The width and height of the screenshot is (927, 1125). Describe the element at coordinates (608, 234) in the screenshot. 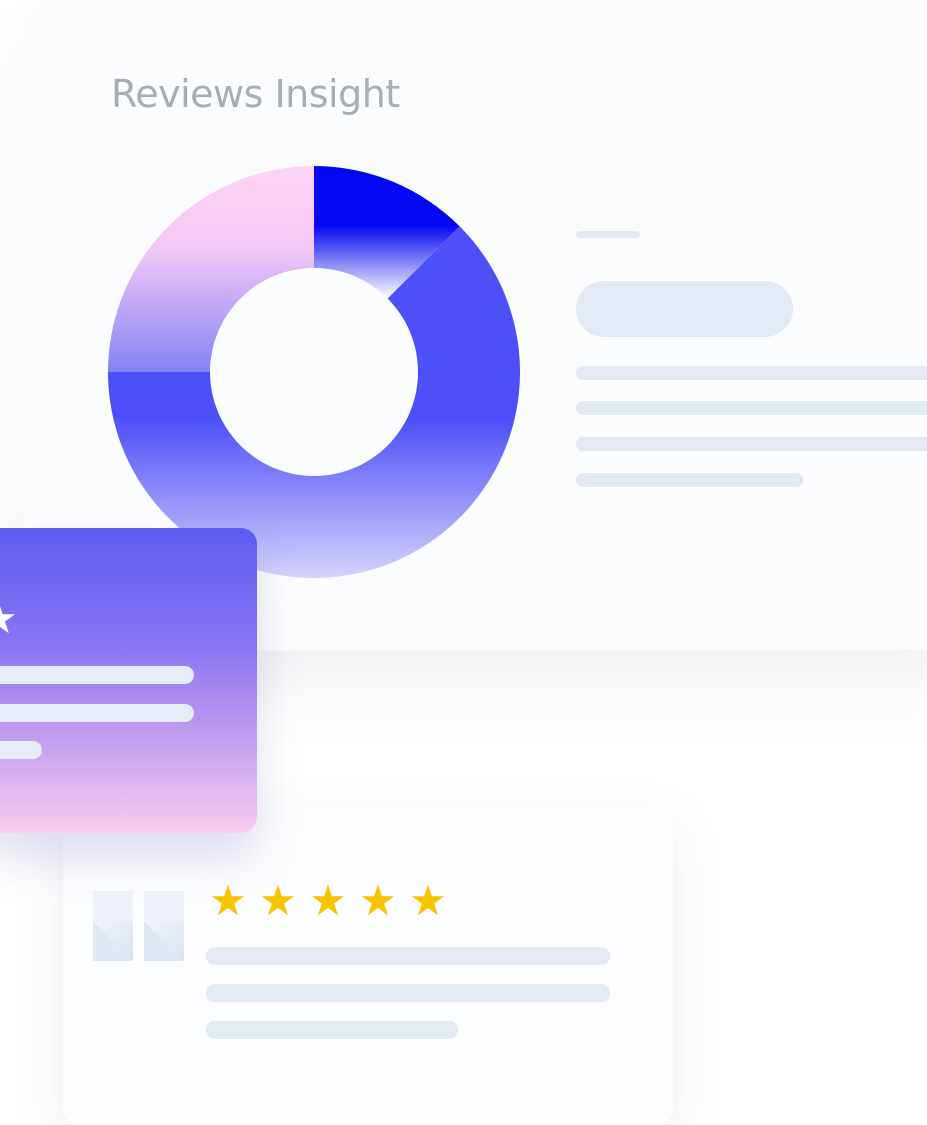

I see `placeholder-label` at that location.